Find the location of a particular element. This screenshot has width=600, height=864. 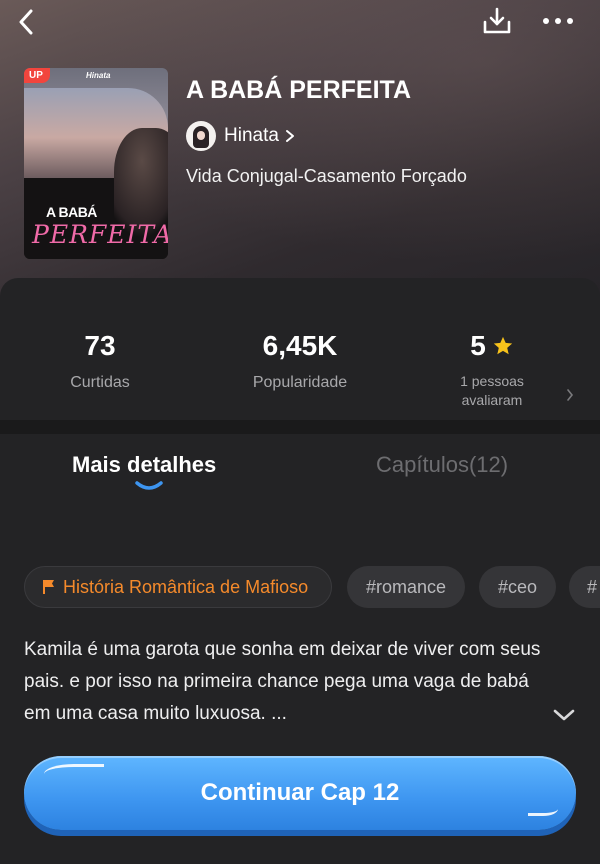

cover-title-line2: PERFEITA is located at coordinates (100, 234).